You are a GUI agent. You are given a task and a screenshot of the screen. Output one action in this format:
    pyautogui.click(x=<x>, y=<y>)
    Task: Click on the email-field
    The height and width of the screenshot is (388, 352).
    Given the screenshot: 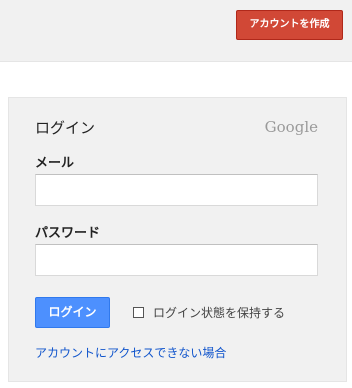 What is the action you would take?
    pyautogui.click(x=176, y=190)
    